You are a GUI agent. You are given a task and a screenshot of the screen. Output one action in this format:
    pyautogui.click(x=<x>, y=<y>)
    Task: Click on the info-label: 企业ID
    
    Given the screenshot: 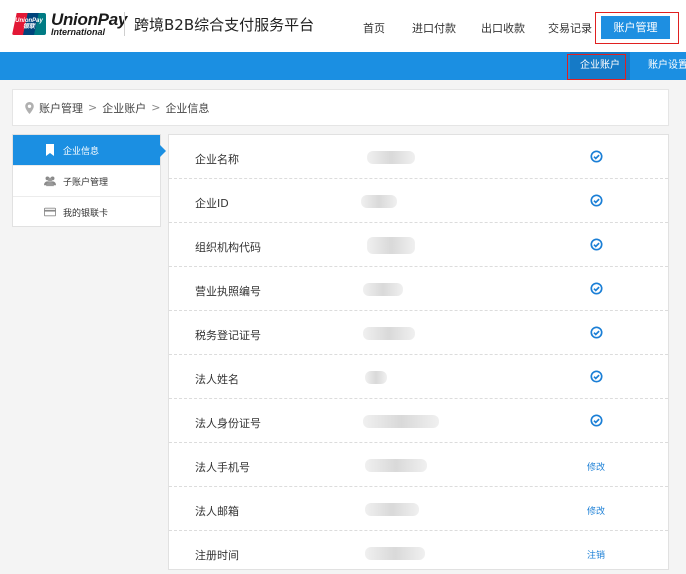 What is the action you would take?
    pyautogui.click(x=212, y=203)
    